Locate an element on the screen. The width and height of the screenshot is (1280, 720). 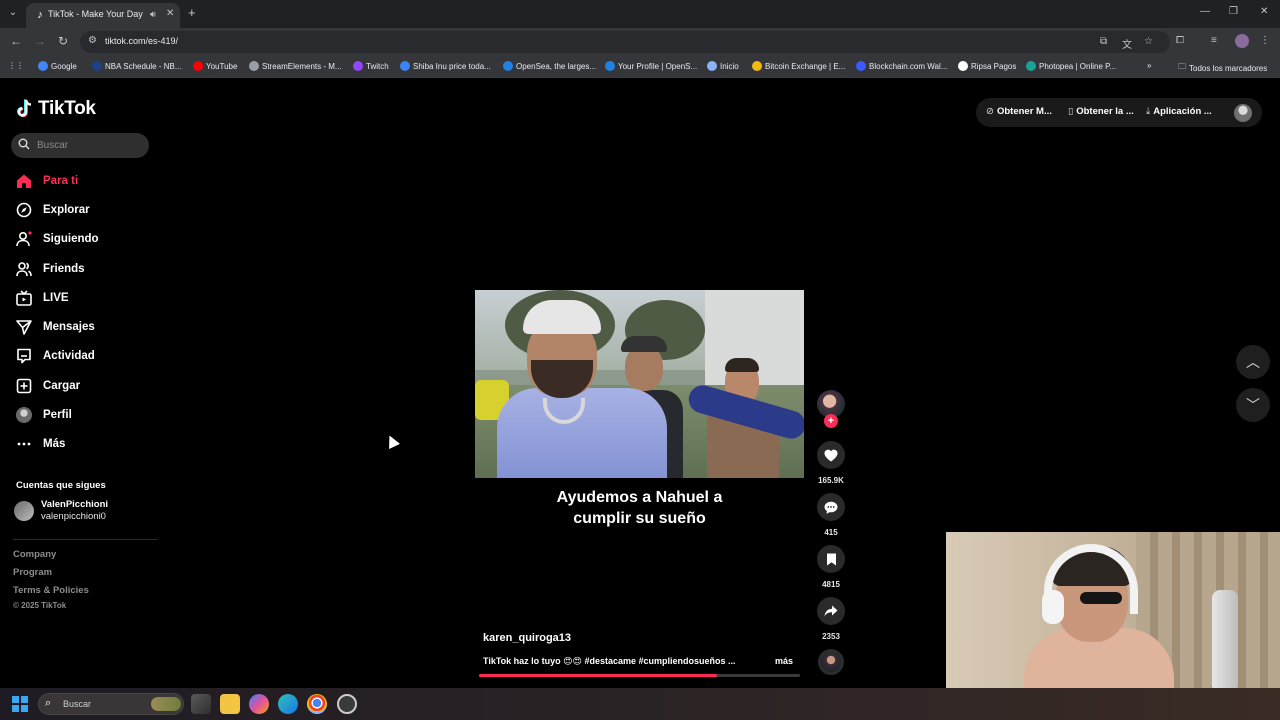
bookmark-item: Ripsa Pagos is located at coordinates (987, 66).